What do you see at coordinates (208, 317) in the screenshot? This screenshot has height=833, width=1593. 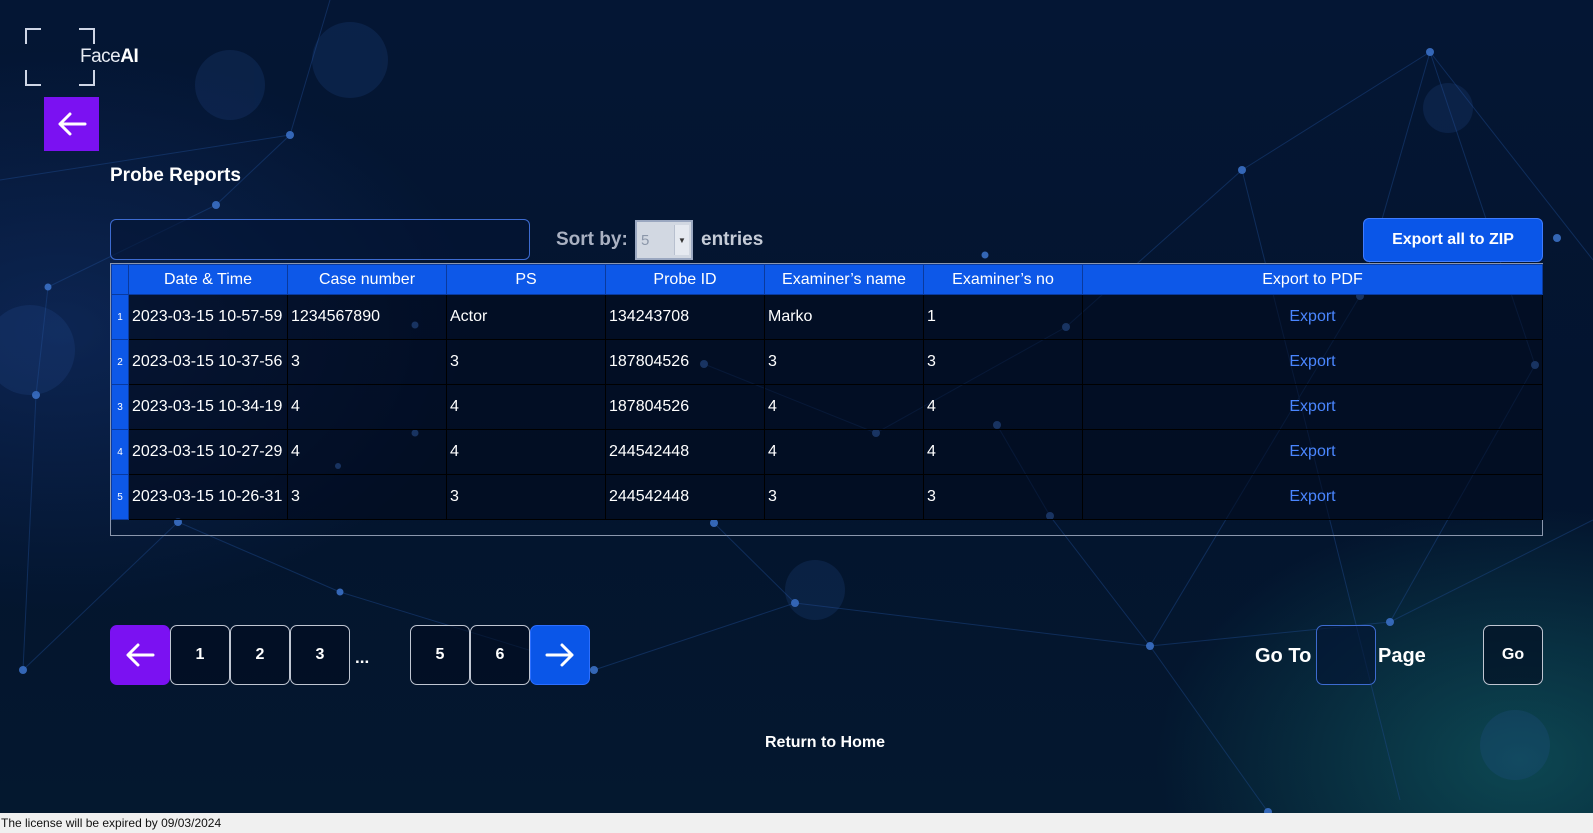 I see `cell-datetime: 2023-03-15 10-57-59` at bounding box center [208, 317].